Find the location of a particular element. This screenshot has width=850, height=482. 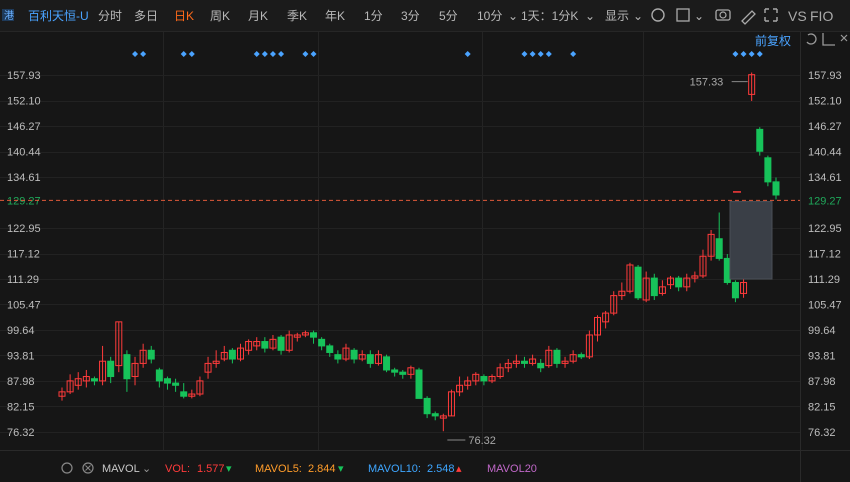

y-tick-left: 122.95 is located at coordinates (24, 229).